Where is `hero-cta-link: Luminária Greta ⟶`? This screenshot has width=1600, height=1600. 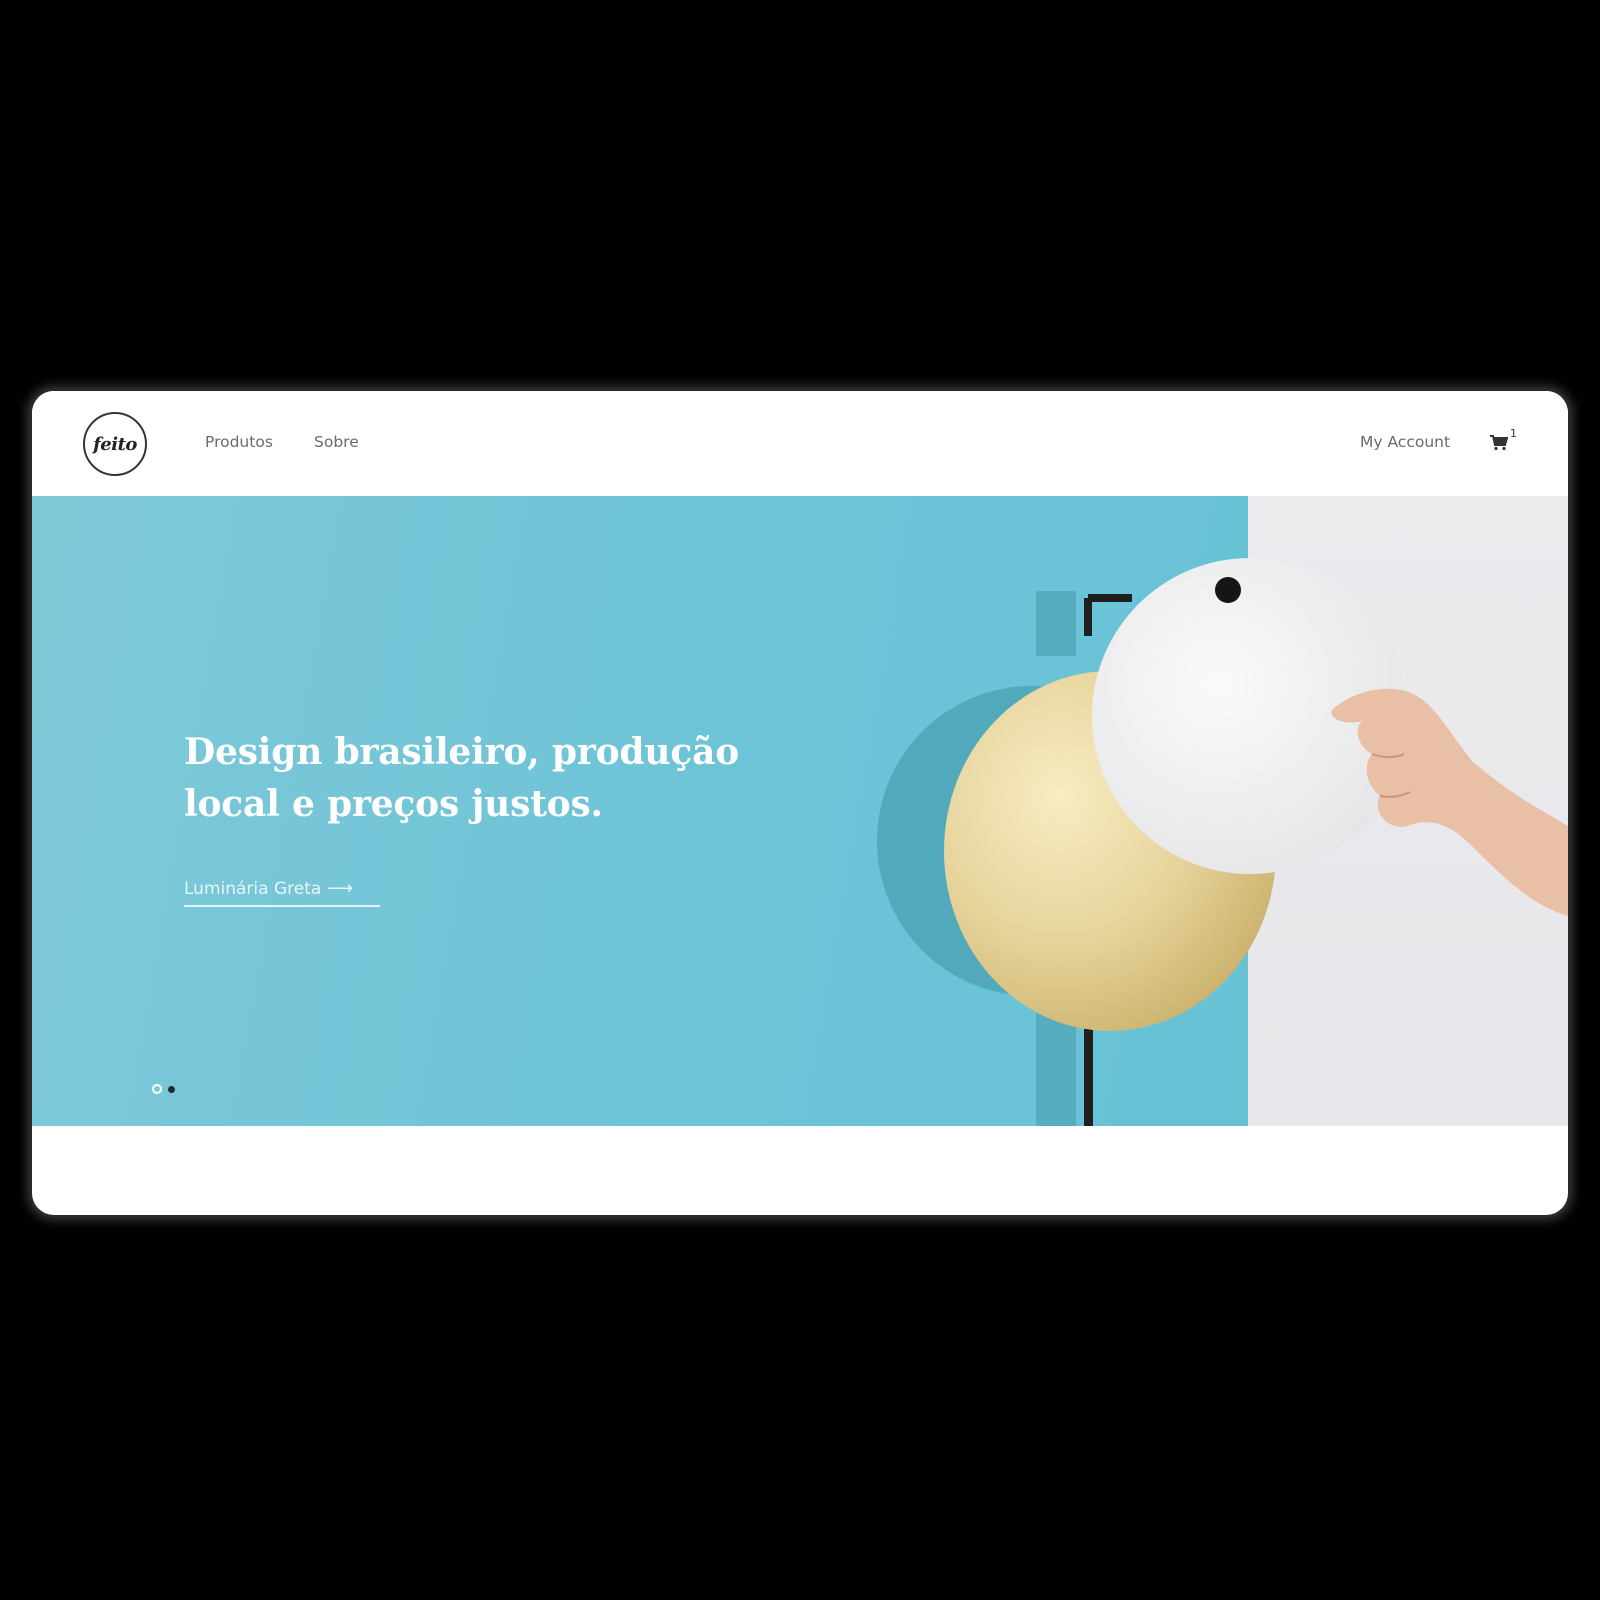
hero-cta-link: Luminária Greta ⟶ is located at coordinates (282, 893).